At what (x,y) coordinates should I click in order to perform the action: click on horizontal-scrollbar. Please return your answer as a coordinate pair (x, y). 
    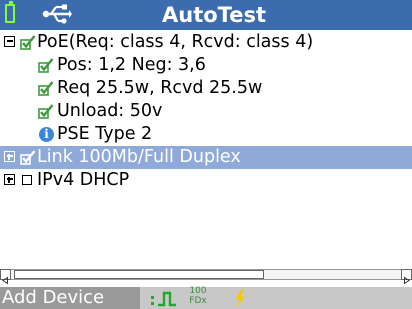
    Looking at the image, I should click on (206, 277).